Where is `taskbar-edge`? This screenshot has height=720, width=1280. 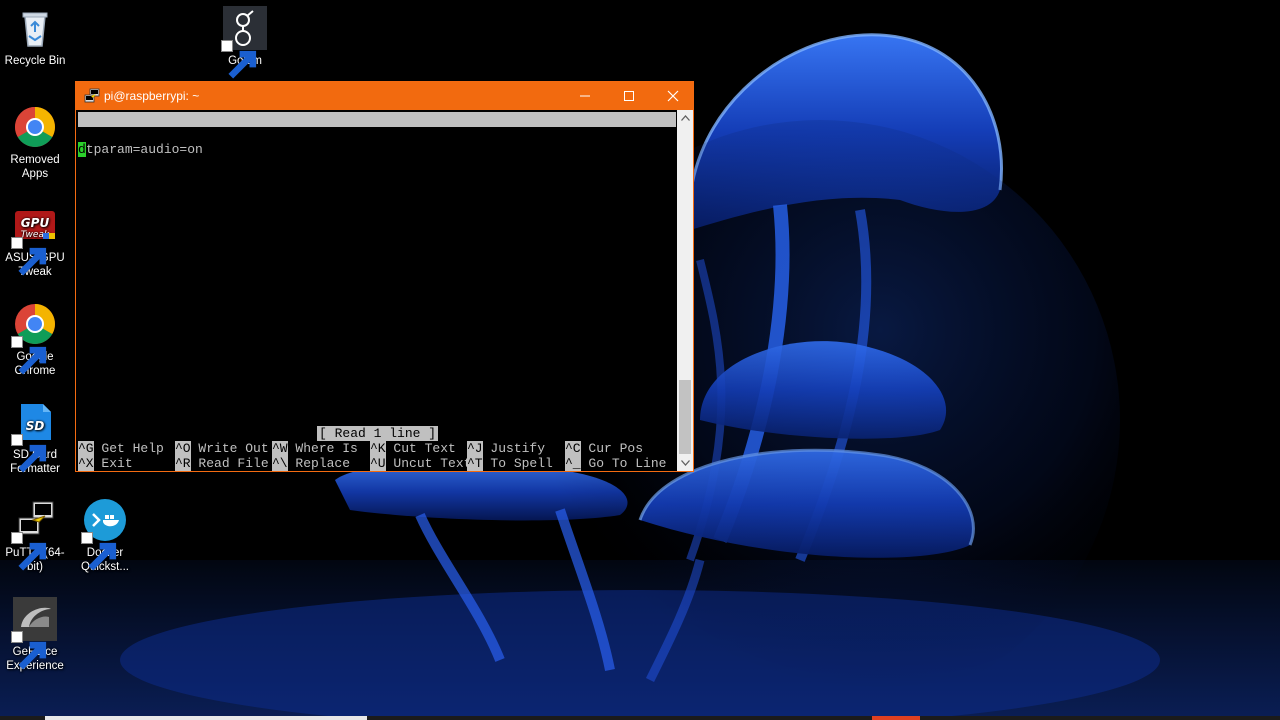
taskbar-edge is located at coordinates (640, 718).